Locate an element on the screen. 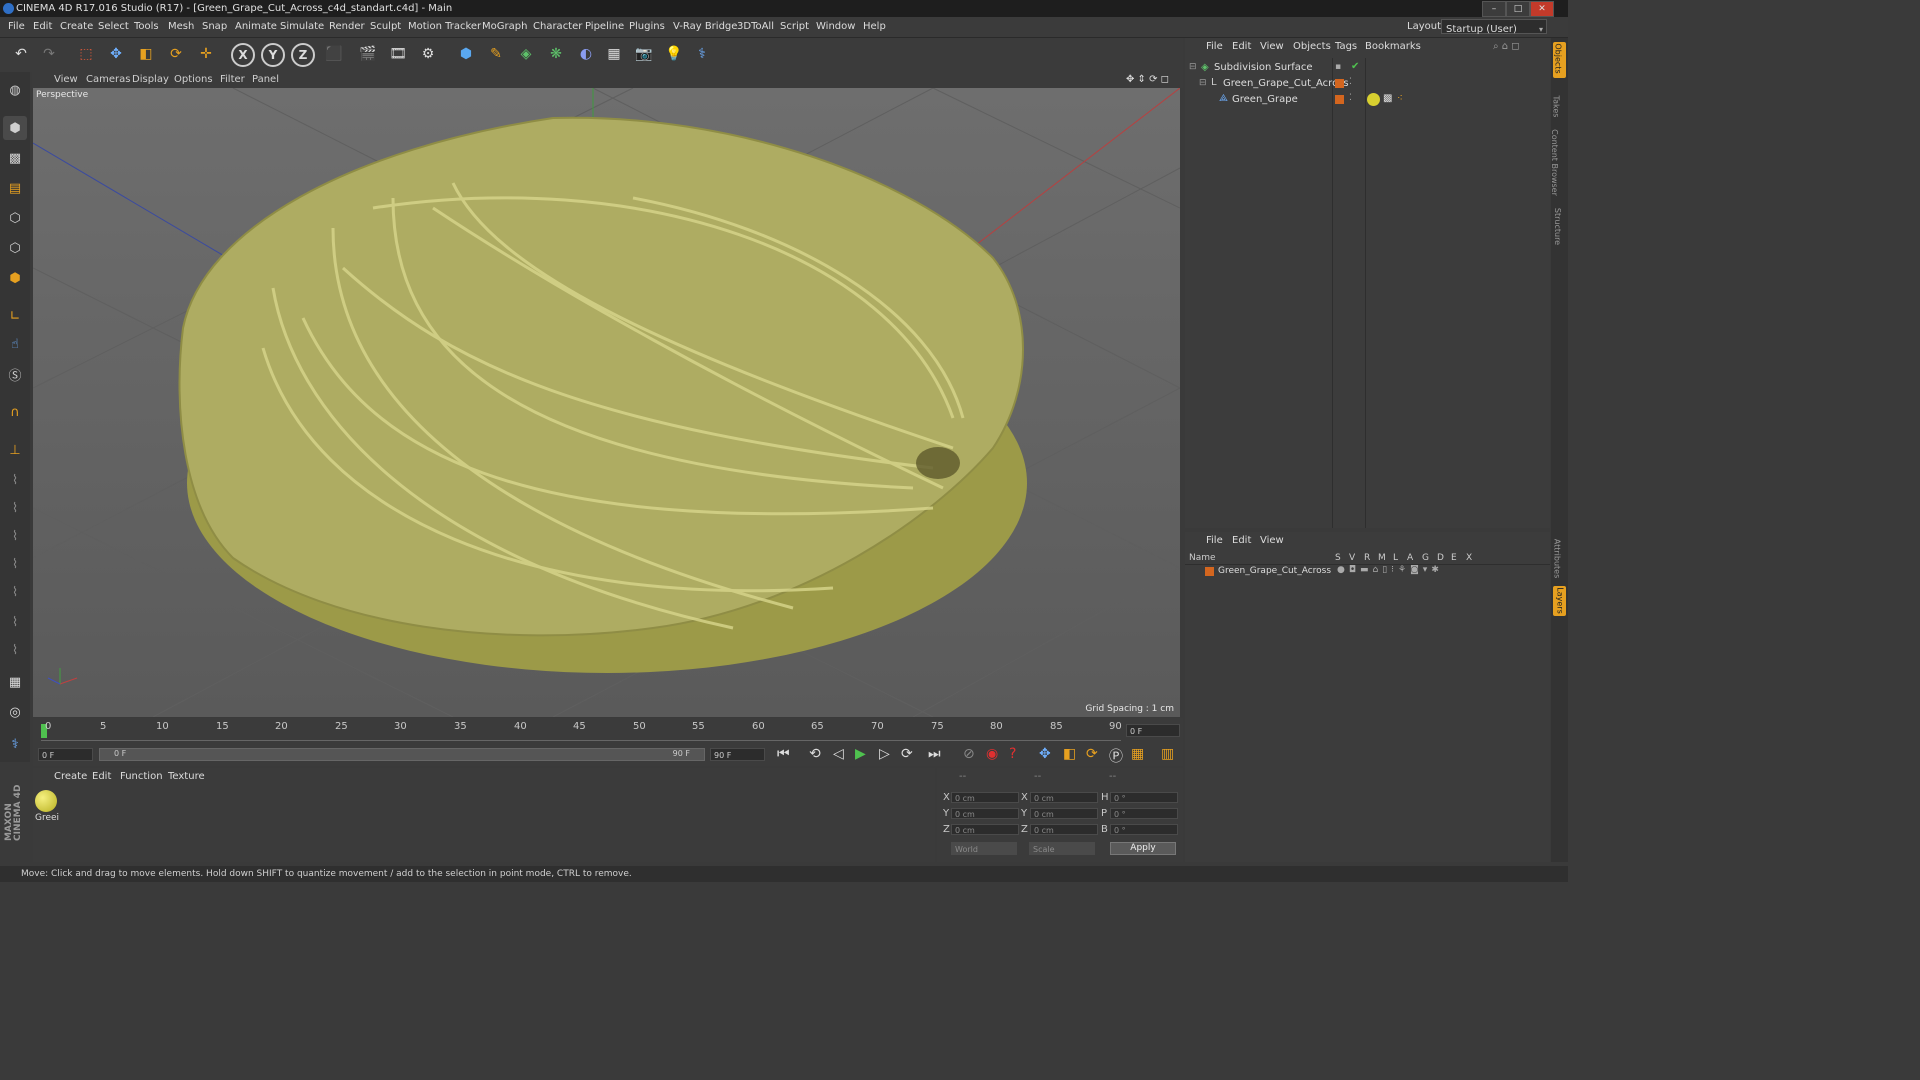  objects-menu-objects: Objects is located at coordinates (1312, 47).